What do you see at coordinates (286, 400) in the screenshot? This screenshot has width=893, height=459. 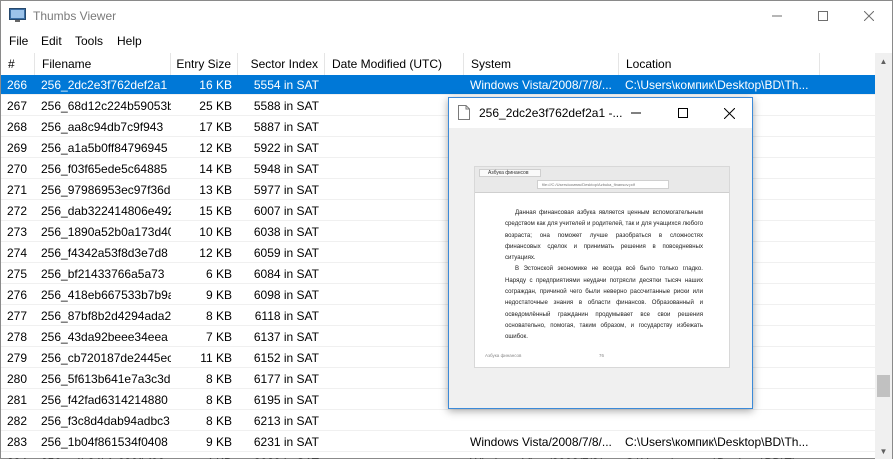 I see `cell-sector-index: 6195 in SAT` at bounding box center [286, 400].